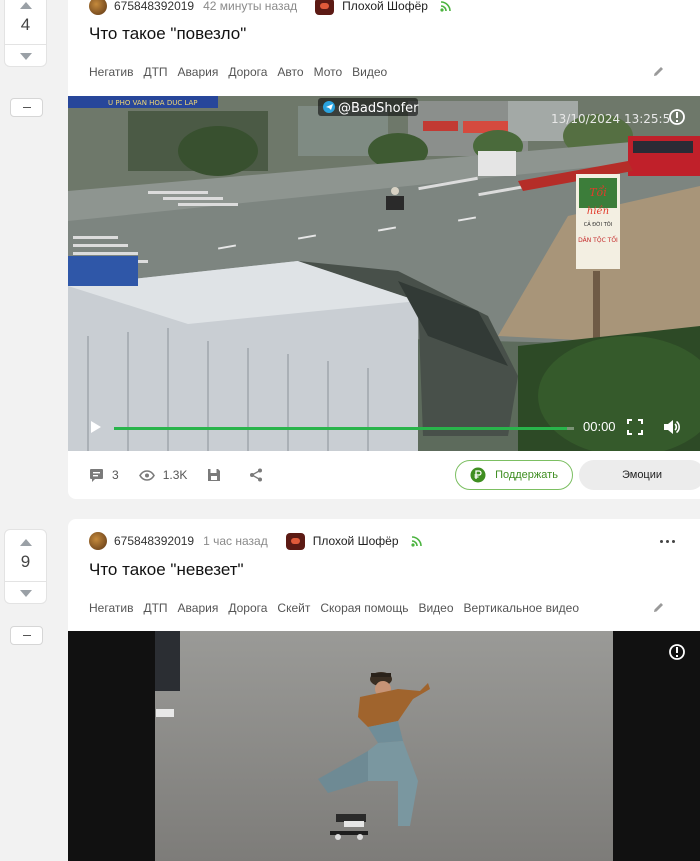  I want to click on sign-text: Tổi, so click(598, 192).